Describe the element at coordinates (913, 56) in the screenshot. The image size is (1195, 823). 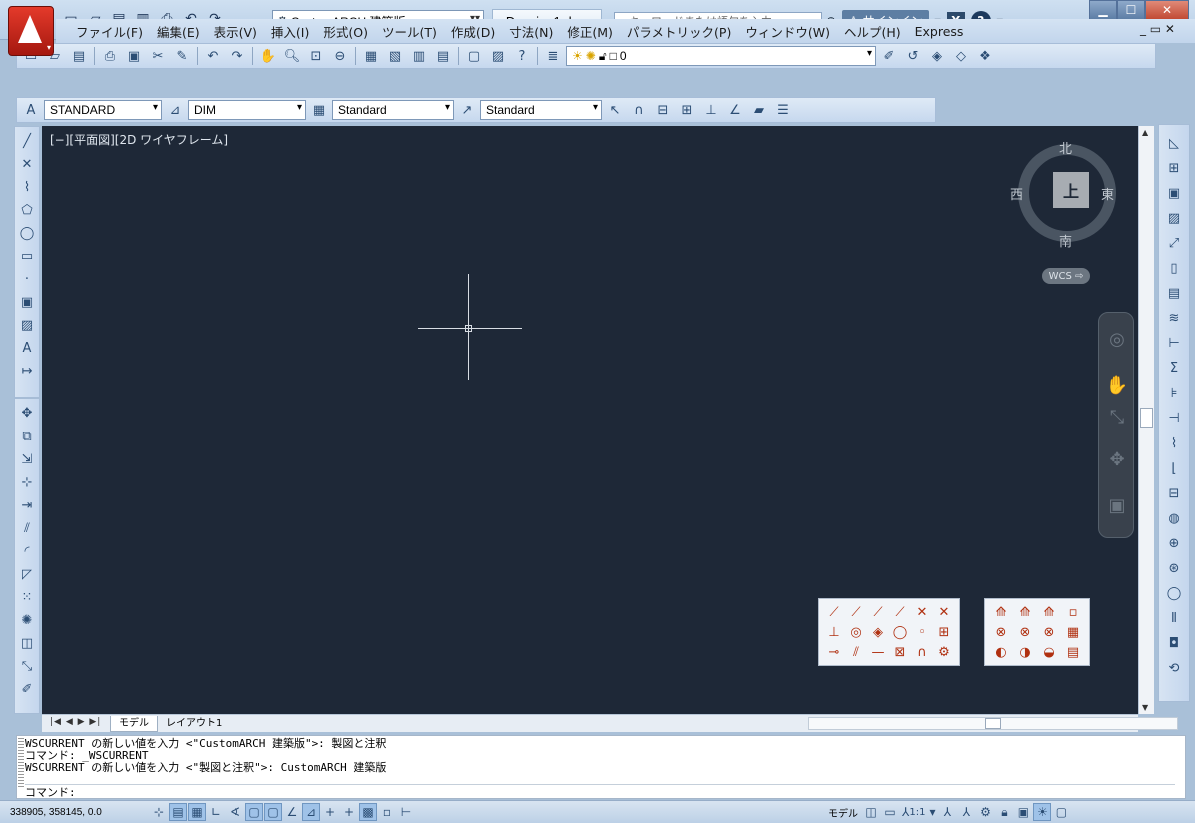
I see `layer-previous-icon: ↺` at that location.